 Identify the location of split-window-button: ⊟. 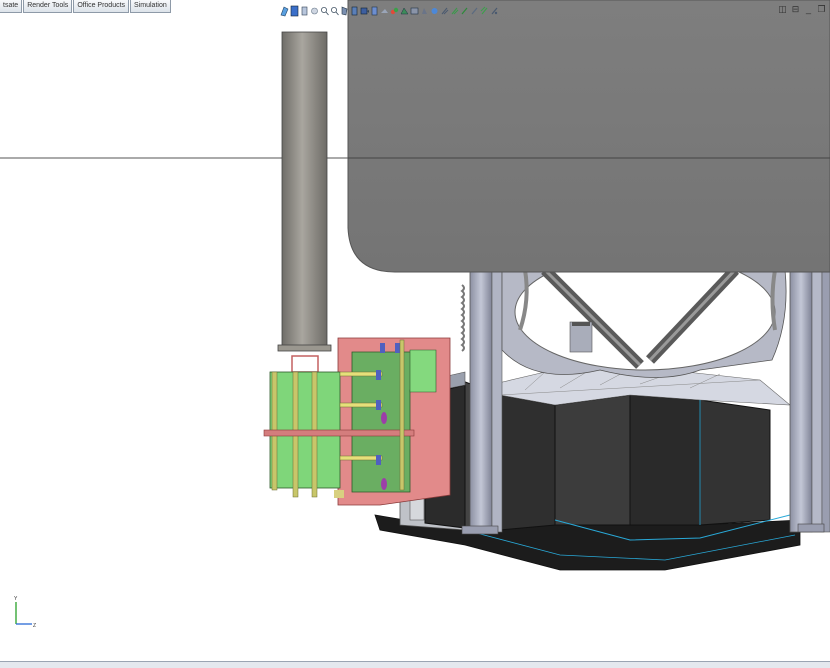
(795, 9).